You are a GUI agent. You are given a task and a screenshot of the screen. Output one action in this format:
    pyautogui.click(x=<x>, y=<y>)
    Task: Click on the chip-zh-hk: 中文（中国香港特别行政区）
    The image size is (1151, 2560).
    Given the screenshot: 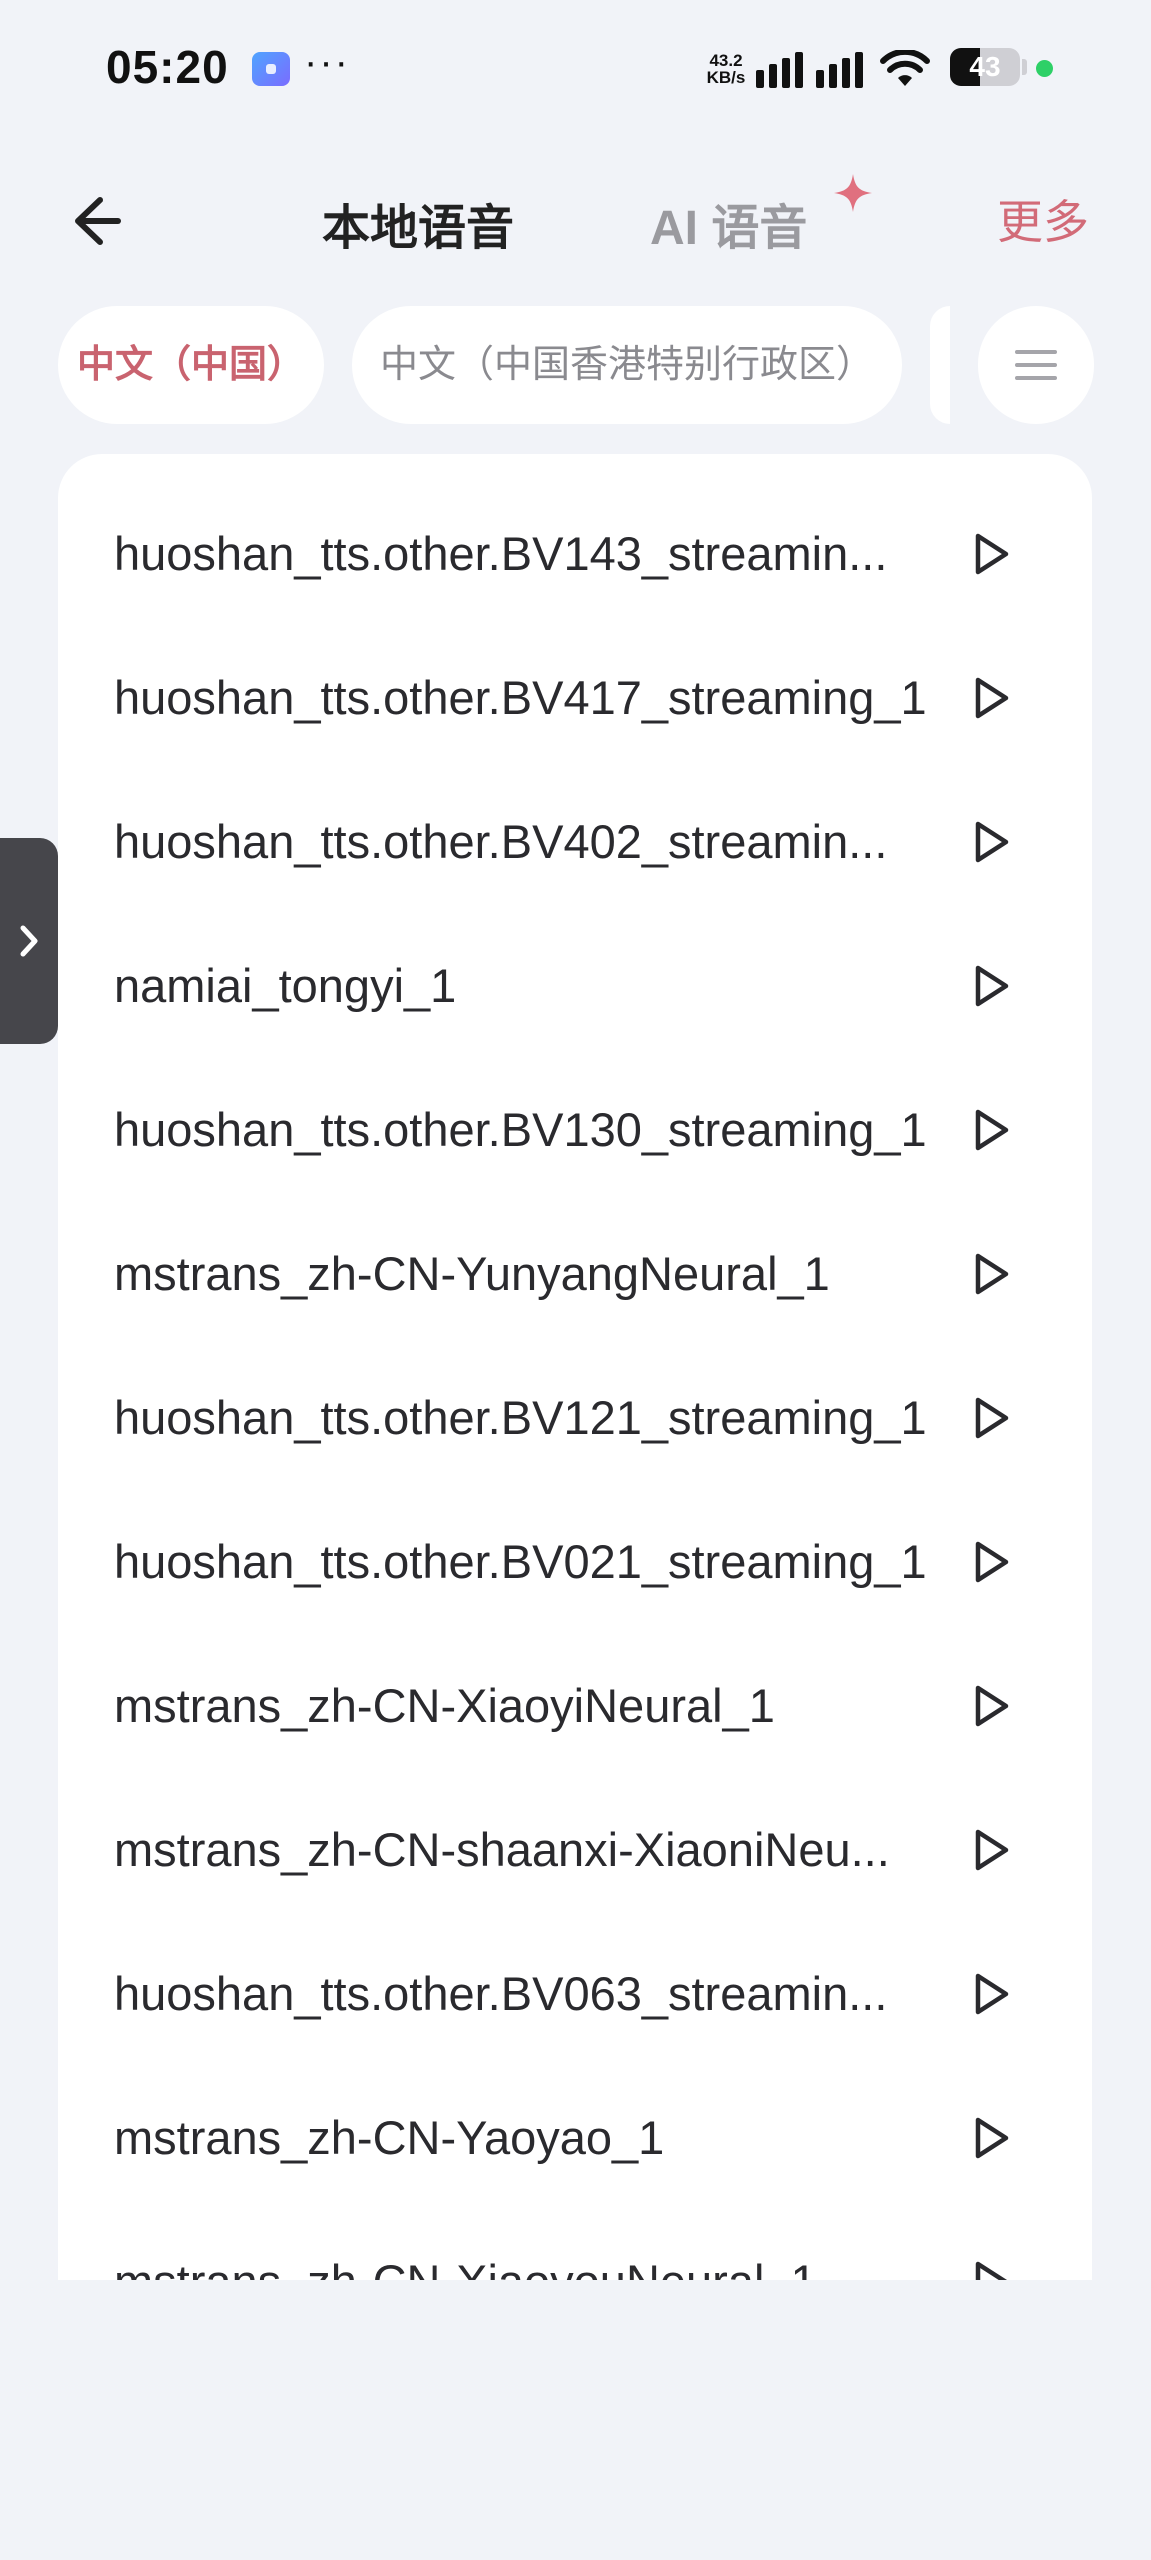 What is the action you would take?
    pyautogui.click(x=627, y=365)
    